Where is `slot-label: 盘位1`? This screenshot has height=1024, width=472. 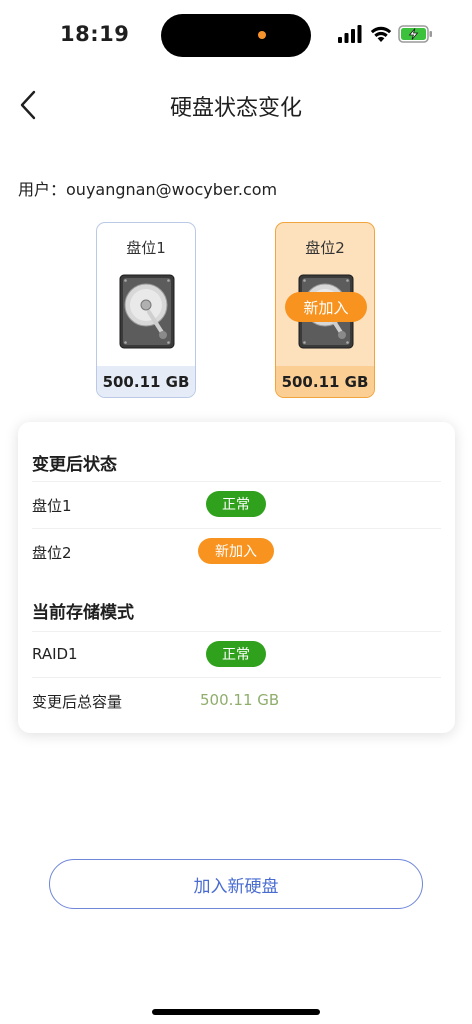 slot-label: 盘位1 is located at coordinates (146, 248).